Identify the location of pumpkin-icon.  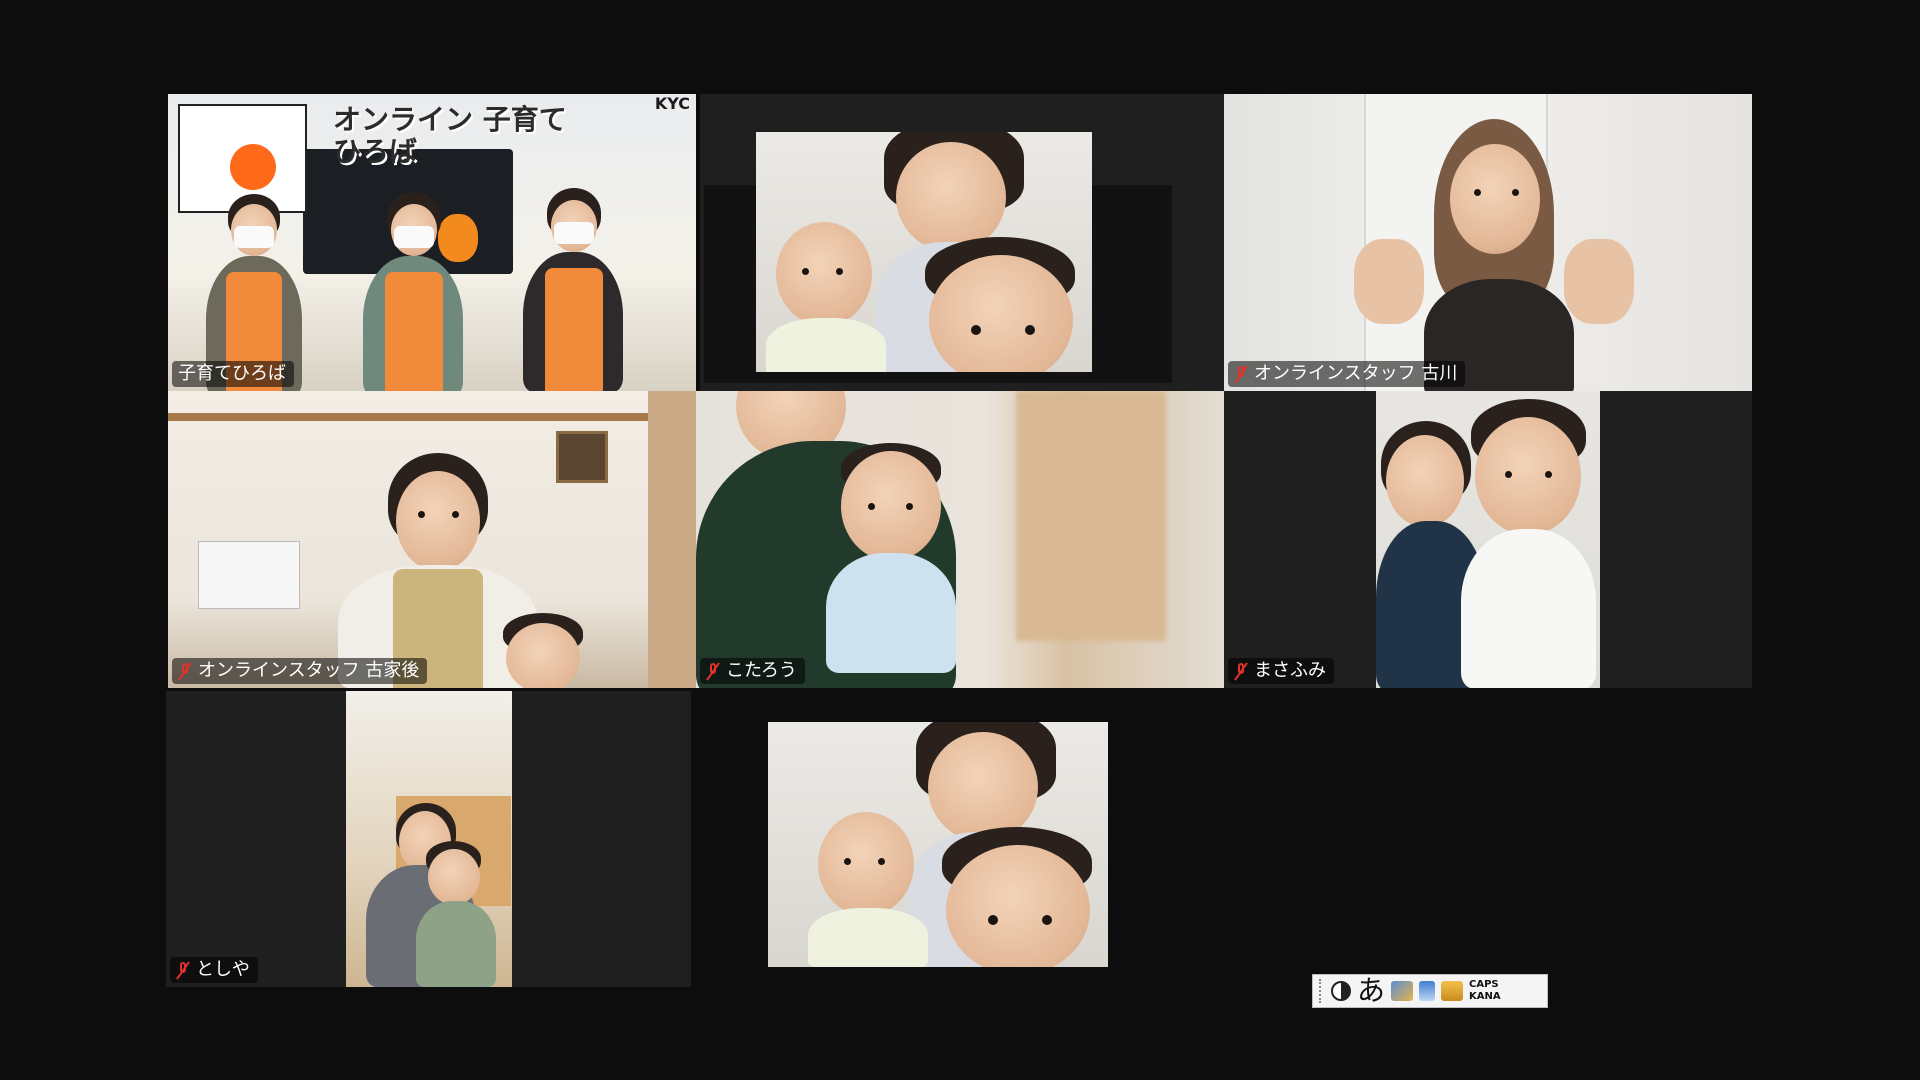
(253, 167).